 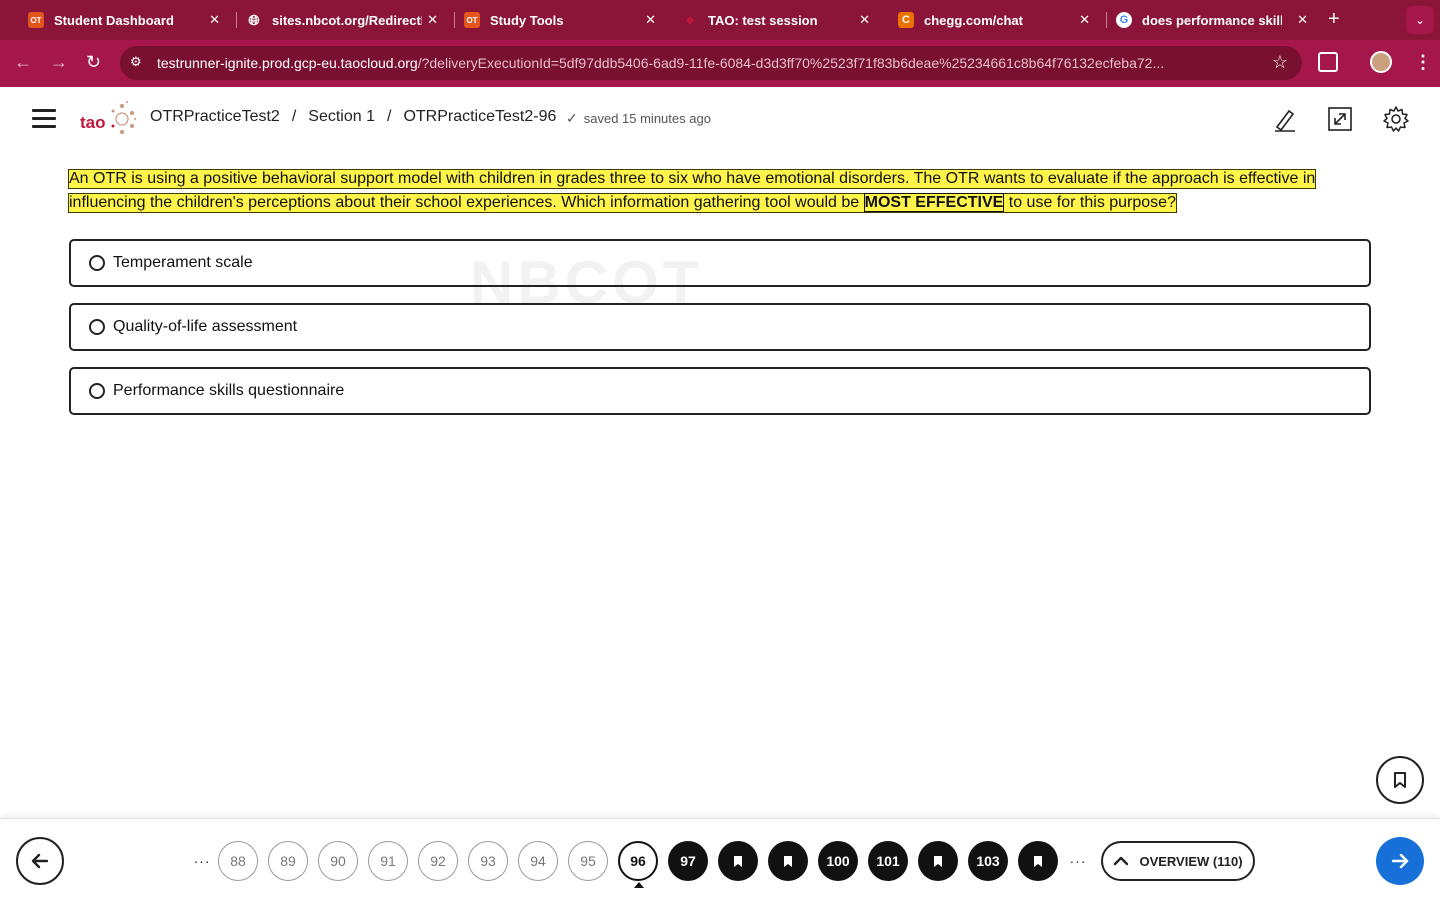 What do you see at coordinates (183, 262) in the screenshot?
I see `choice-label: Temperament scale` at bounding box center [183, 262].